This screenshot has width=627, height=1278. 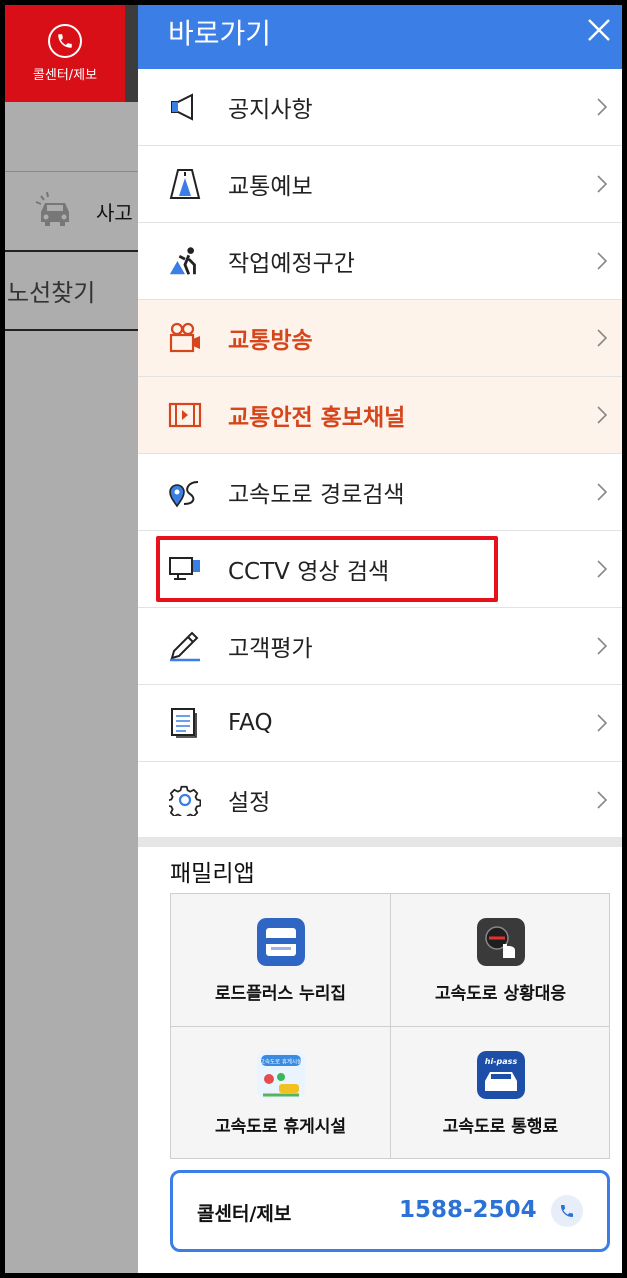 What do you see at coordinates (280, 1075) in the screenshot?
I see `rest-area-app-icon: 고속도로 휴게시설` at bounding box center [280, 1075].